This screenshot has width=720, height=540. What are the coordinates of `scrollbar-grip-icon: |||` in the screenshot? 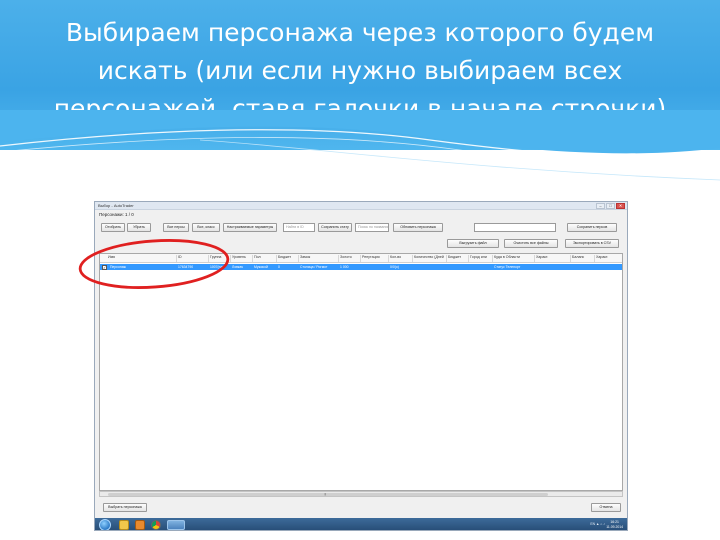 It's located at (325, 494).